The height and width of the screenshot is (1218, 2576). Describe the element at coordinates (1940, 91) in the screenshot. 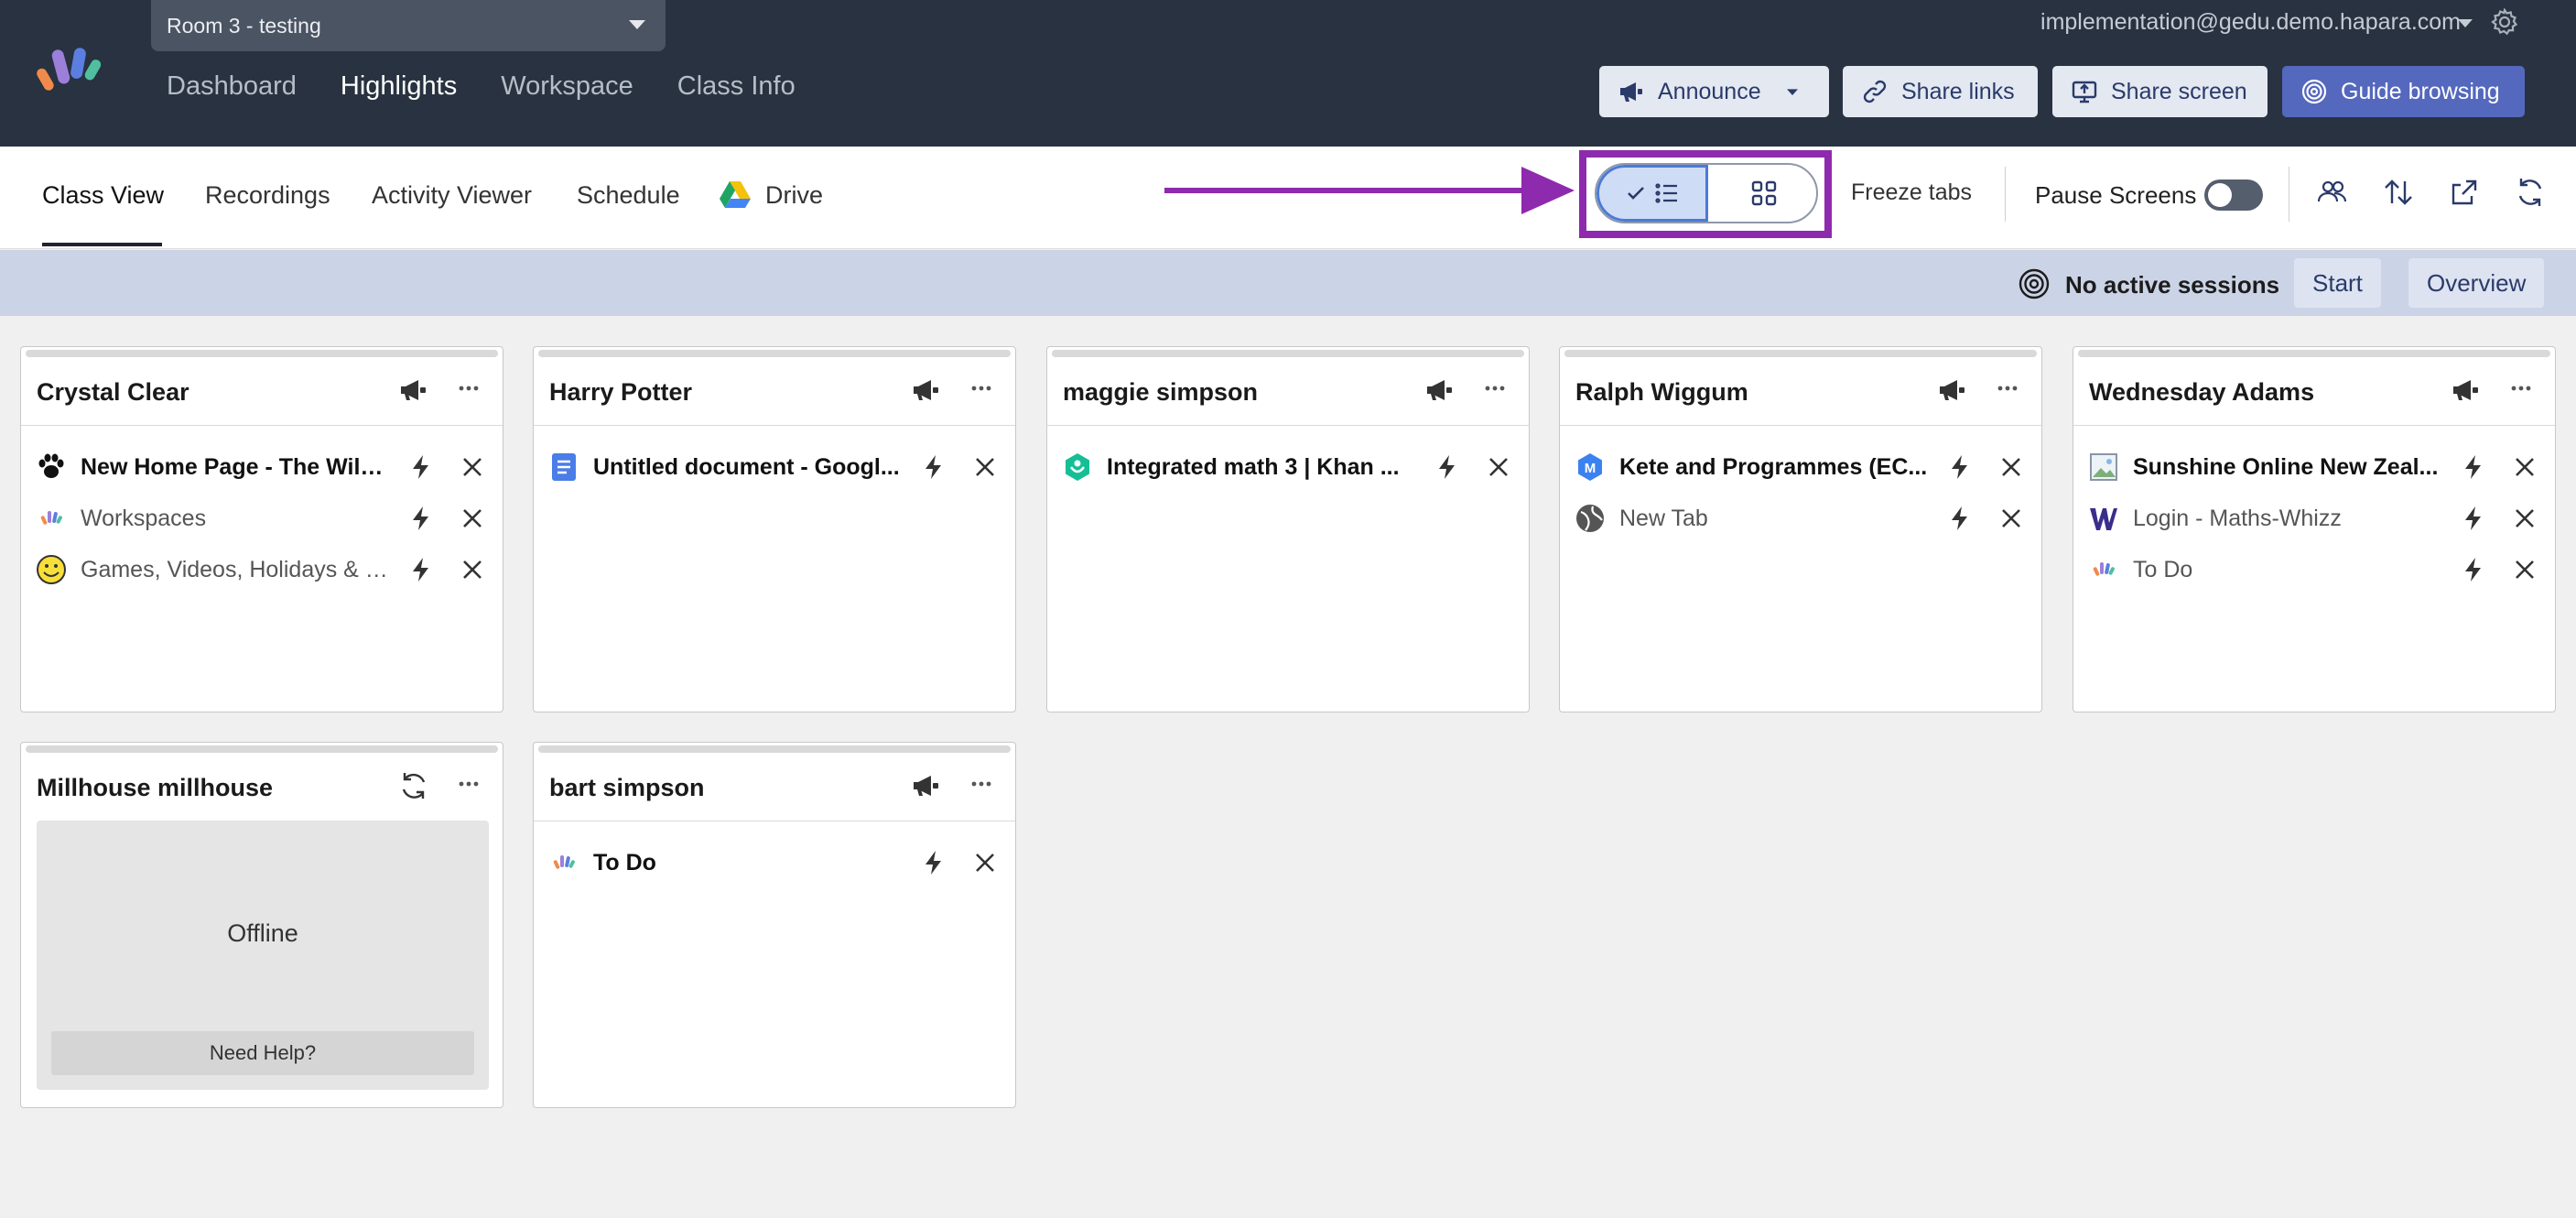

I see `share-links-button: Share links` at that location.